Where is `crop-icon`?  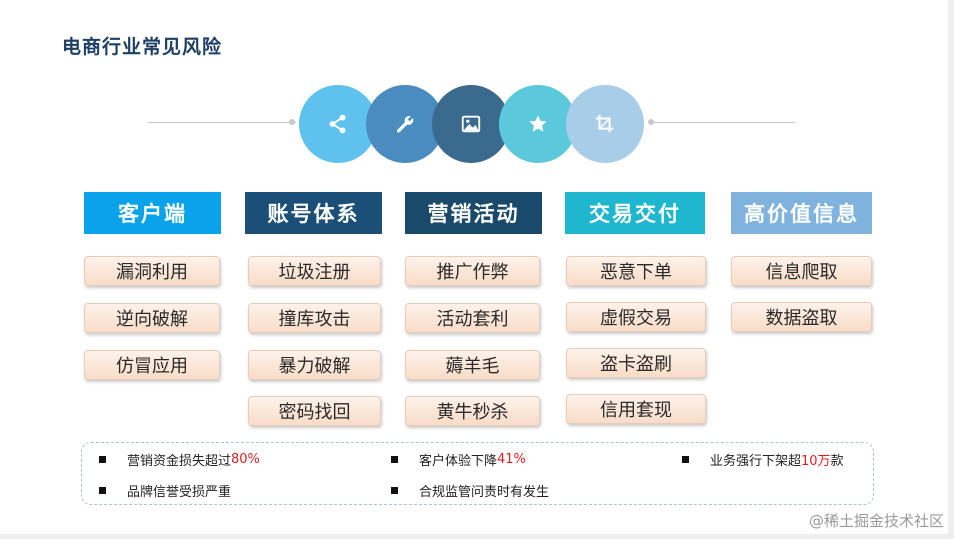 crop-icon is located at coordinates (604, 123).